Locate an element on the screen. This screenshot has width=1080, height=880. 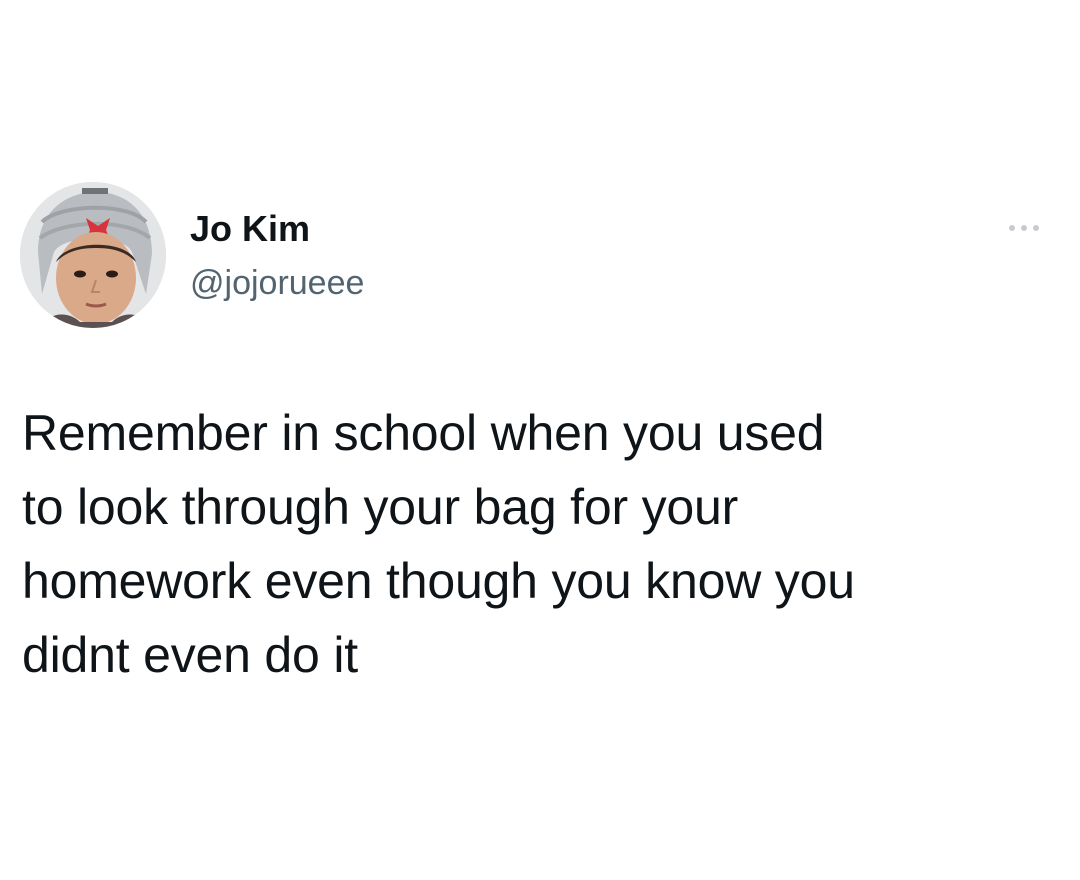
more-options-icon is located at coordinates (1024, 228).